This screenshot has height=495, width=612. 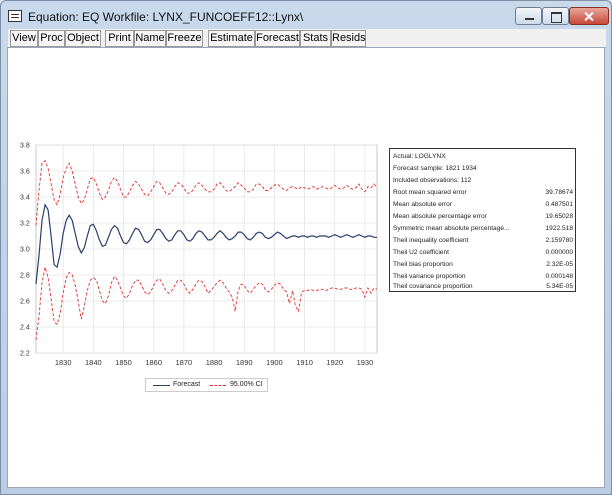 I want to click on stat-mape: Mean absolute percentage error 19.65028, so click(x=483, y=216).